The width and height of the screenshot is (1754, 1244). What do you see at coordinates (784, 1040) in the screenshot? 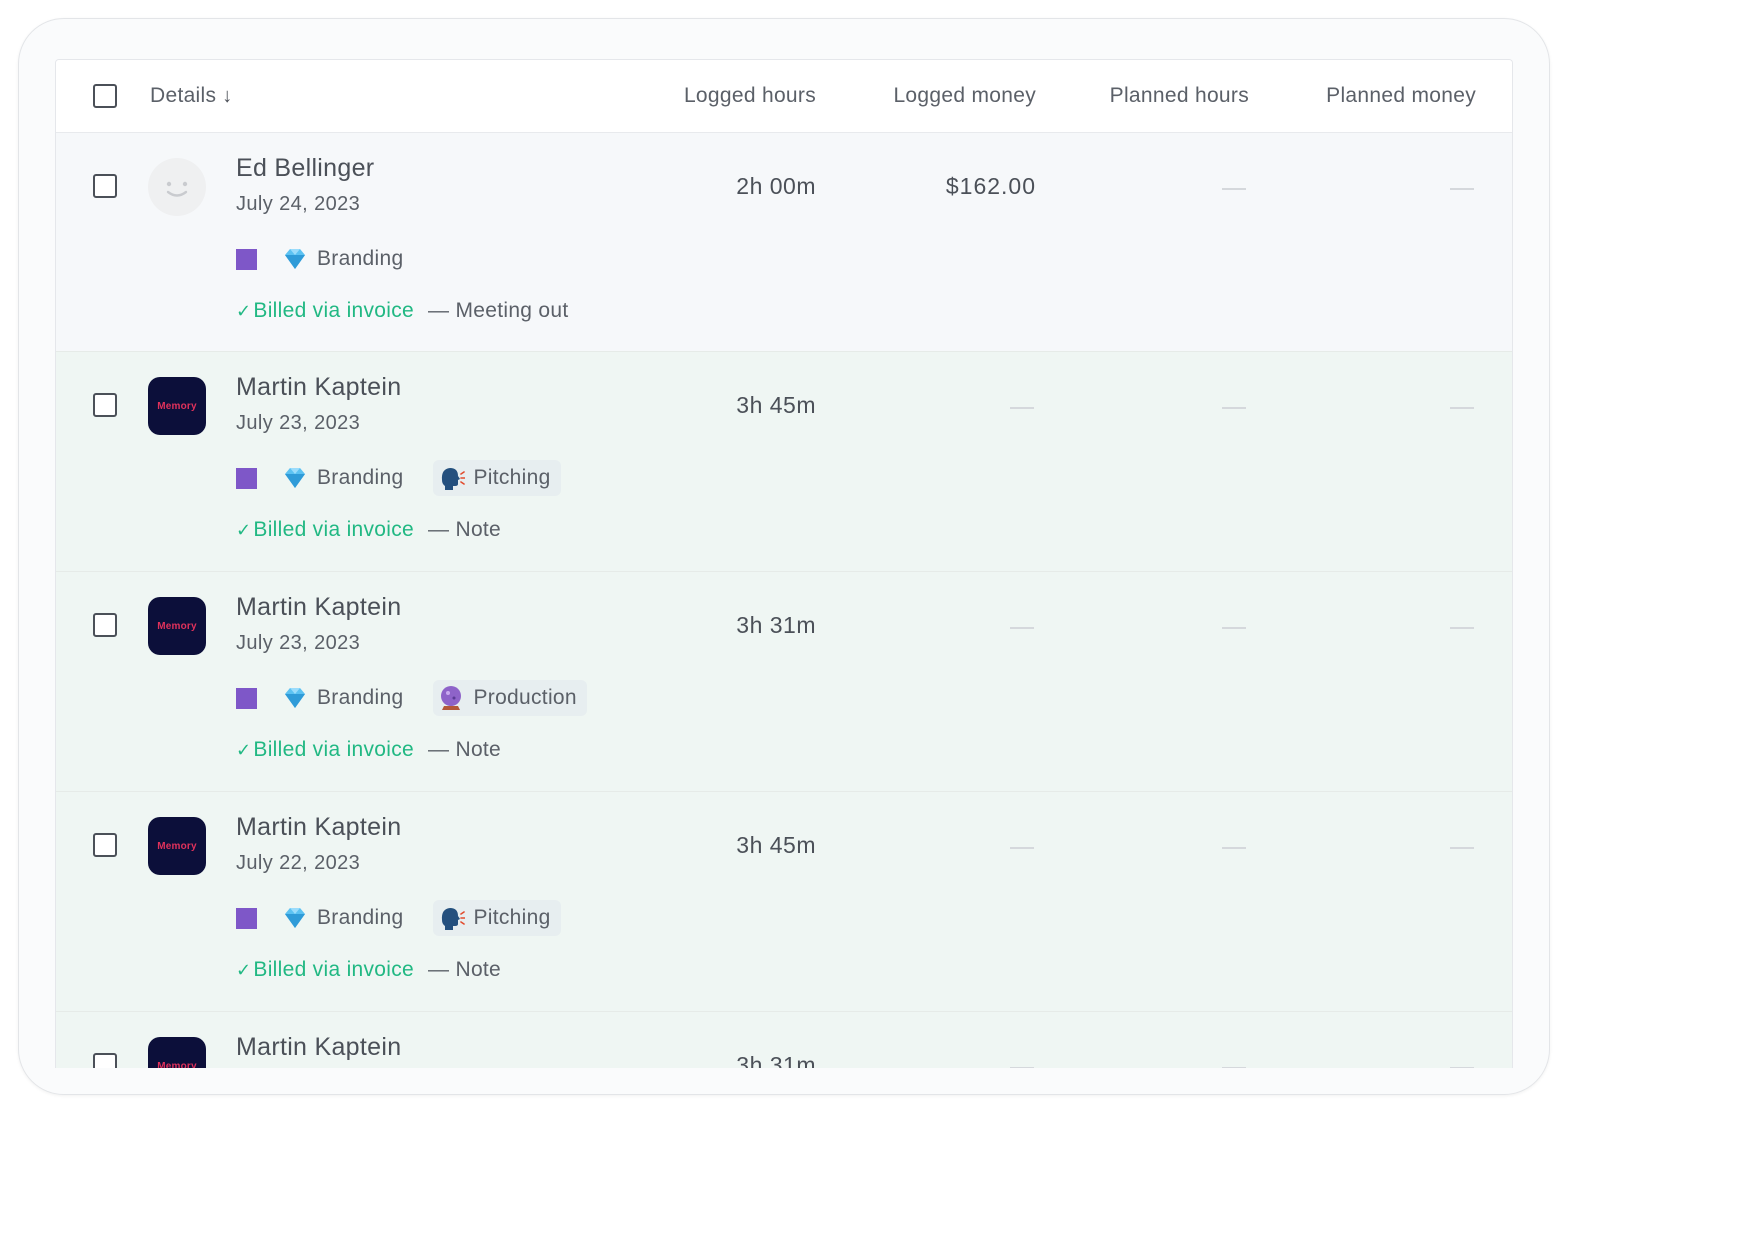
I see `table-row: Memory Martin Kaptein 3h 31m` at bounding box center [784, 1040].